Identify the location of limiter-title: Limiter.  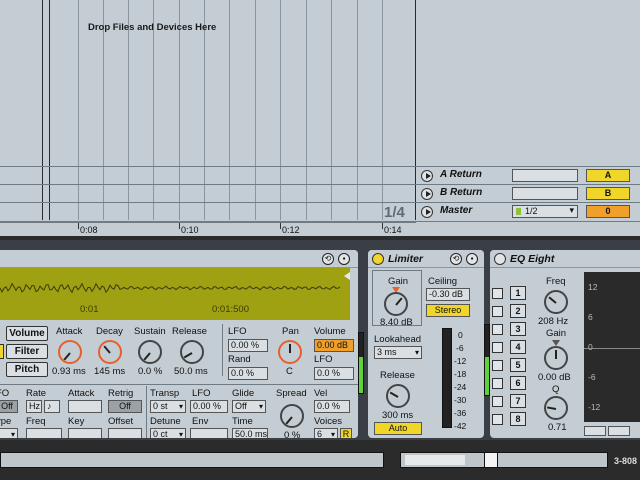
(406, 259).